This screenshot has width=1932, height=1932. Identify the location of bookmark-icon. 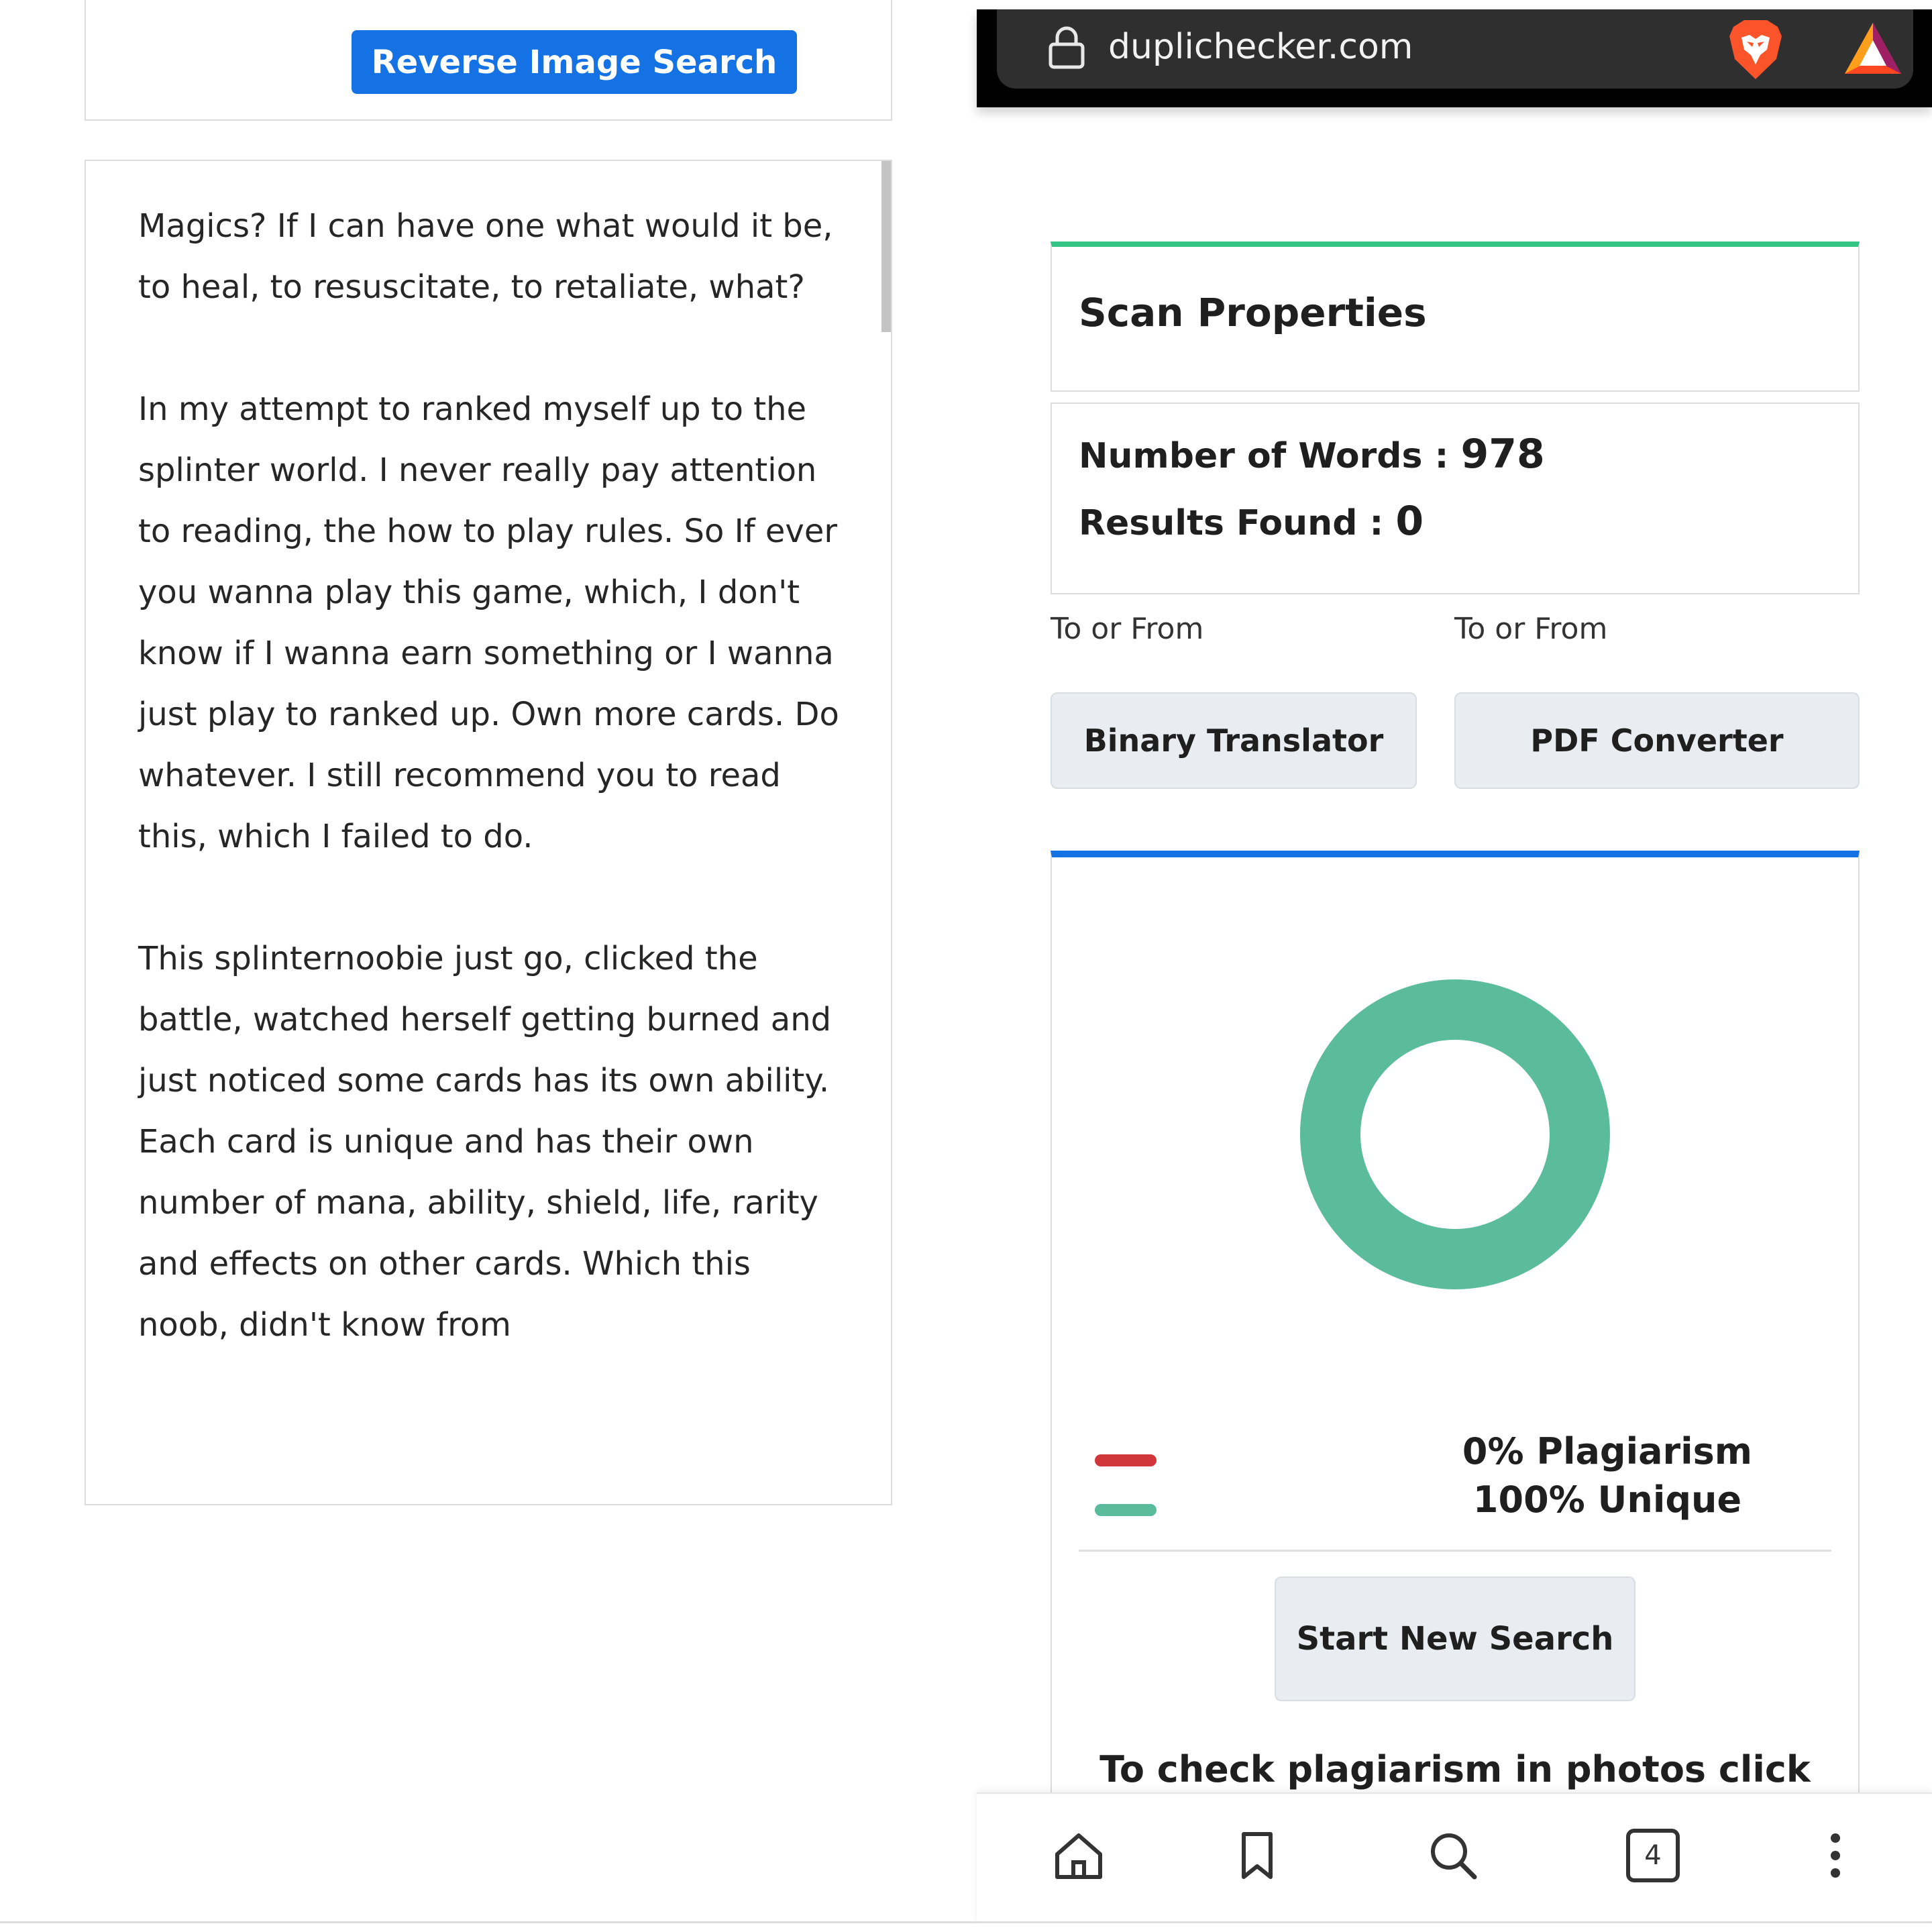
(1257, 1855).